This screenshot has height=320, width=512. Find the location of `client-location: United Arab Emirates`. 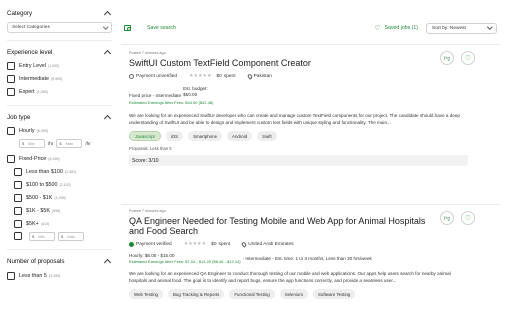

client-location: United Arab Emirates is located at coordinates (267, 244).